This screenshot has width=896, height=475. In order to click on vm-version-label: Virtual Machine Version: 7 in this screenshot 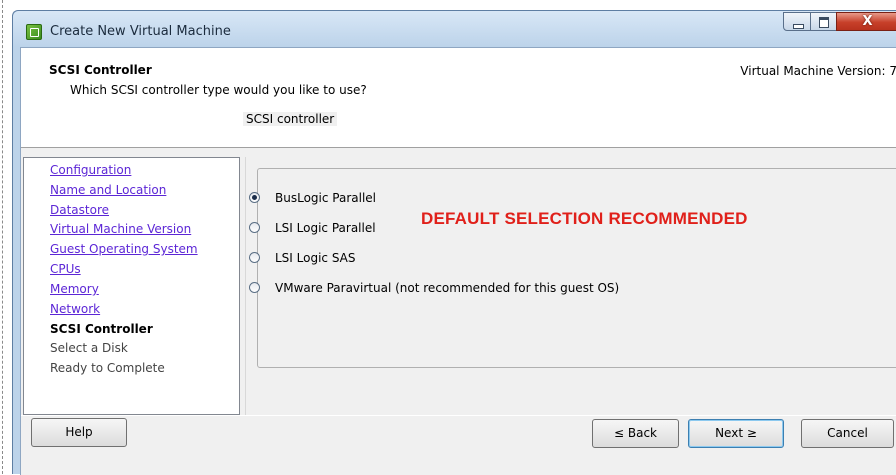, I will do `click(818, 71)`.